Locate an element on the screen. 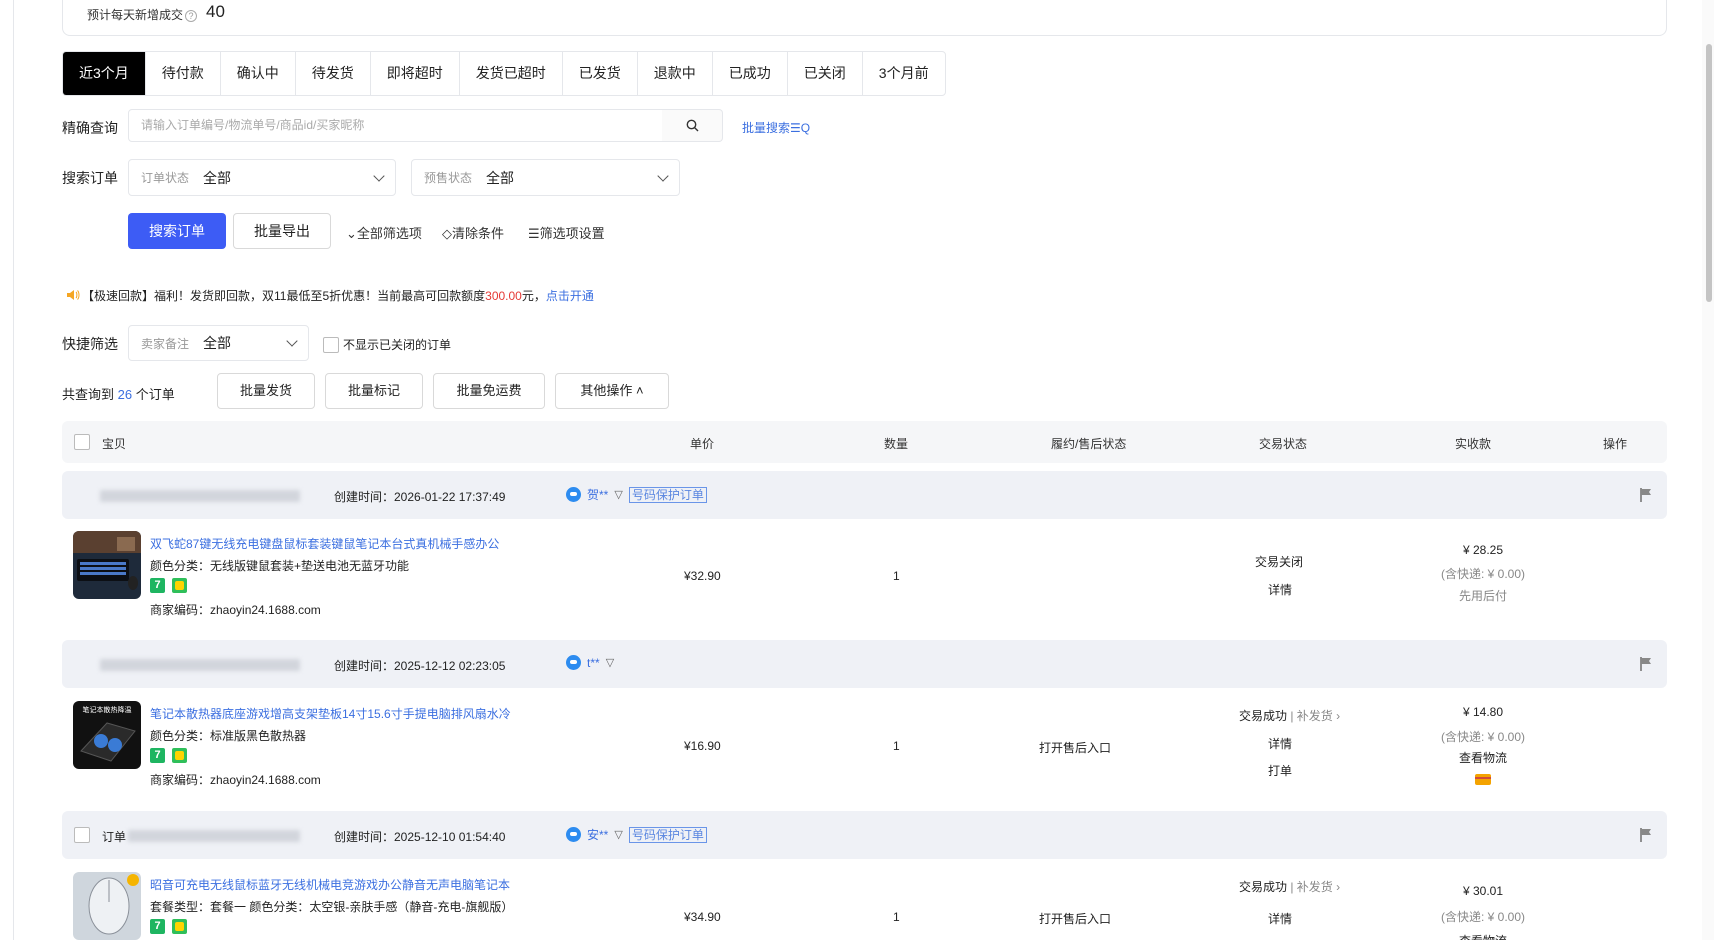 Image resolution: width=1714 pixels, height=940 pixels. order-number-redacted is located at coordinates (214, 836).